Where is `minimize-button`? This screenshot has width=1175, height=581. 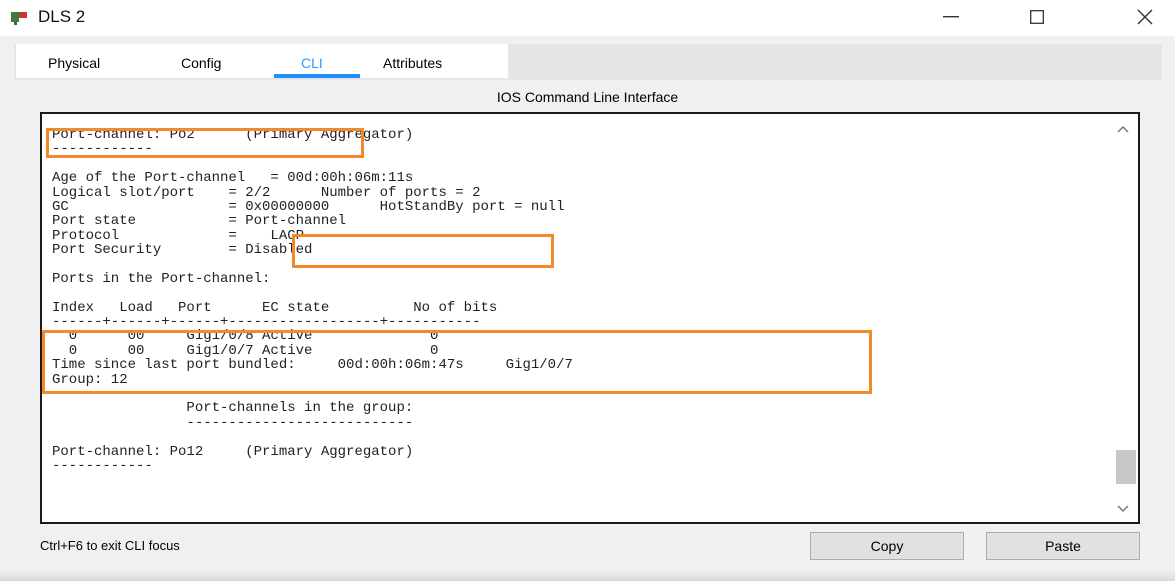
minimize-button is located at coordinates (951, 17).